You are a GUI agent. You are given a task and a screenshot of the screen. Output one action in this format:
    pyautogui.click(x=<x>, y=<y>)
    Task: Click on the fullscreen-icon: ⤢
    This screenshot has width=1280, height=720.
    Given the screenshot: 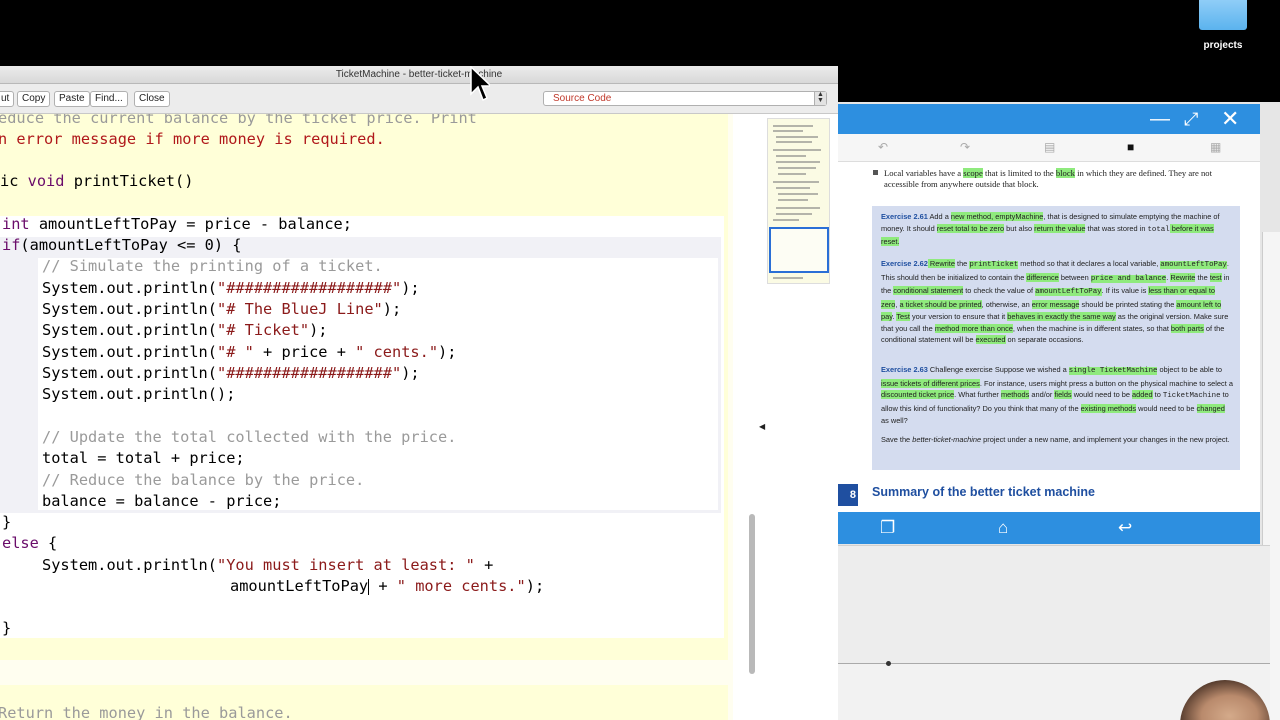 What is the action you would take?
    pyautogui.click(x=1191, y=119)
    